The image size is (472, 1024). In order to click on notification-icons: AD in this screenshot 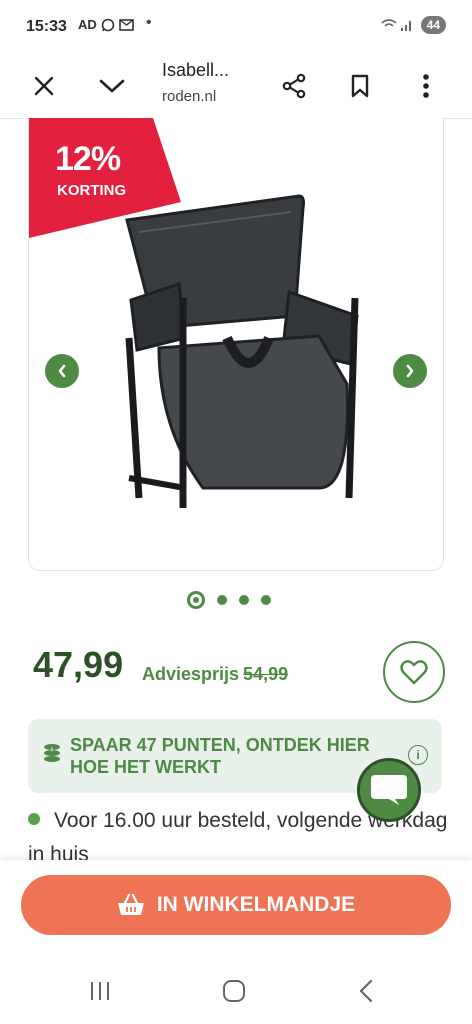, I will do `click(106, 24)`.